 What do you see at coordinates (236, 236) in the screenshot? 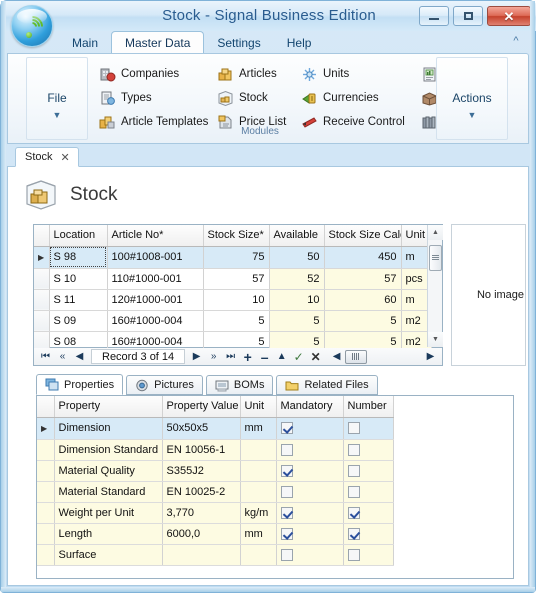
I see `column-header-stock-size: Stock Size*` at bounding box center [236, 236].